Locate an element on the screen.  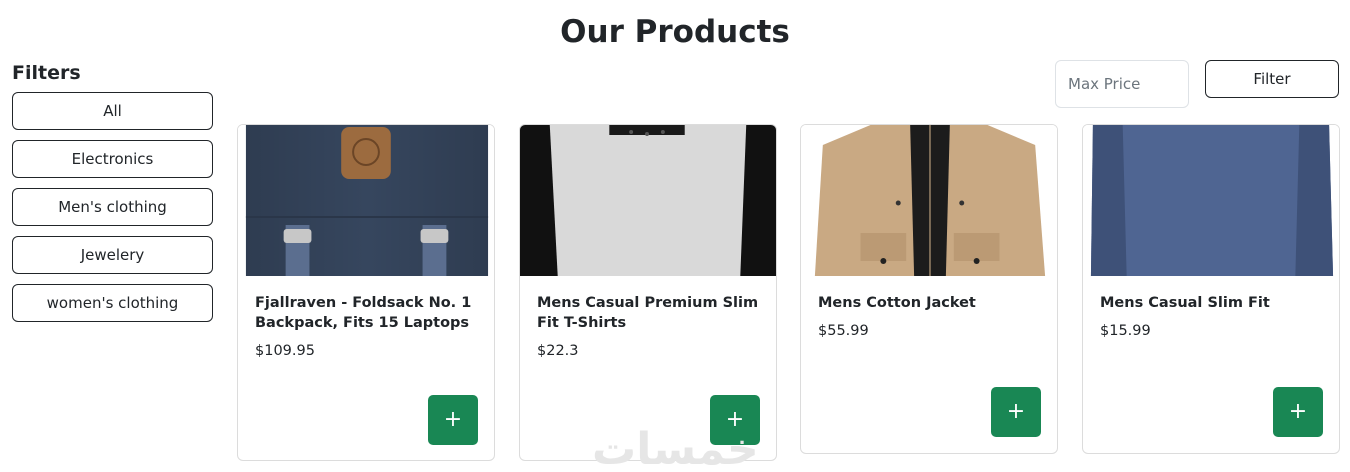
filter-mens-clothing-button: Men's clothing is located at coordinates (112, 207).